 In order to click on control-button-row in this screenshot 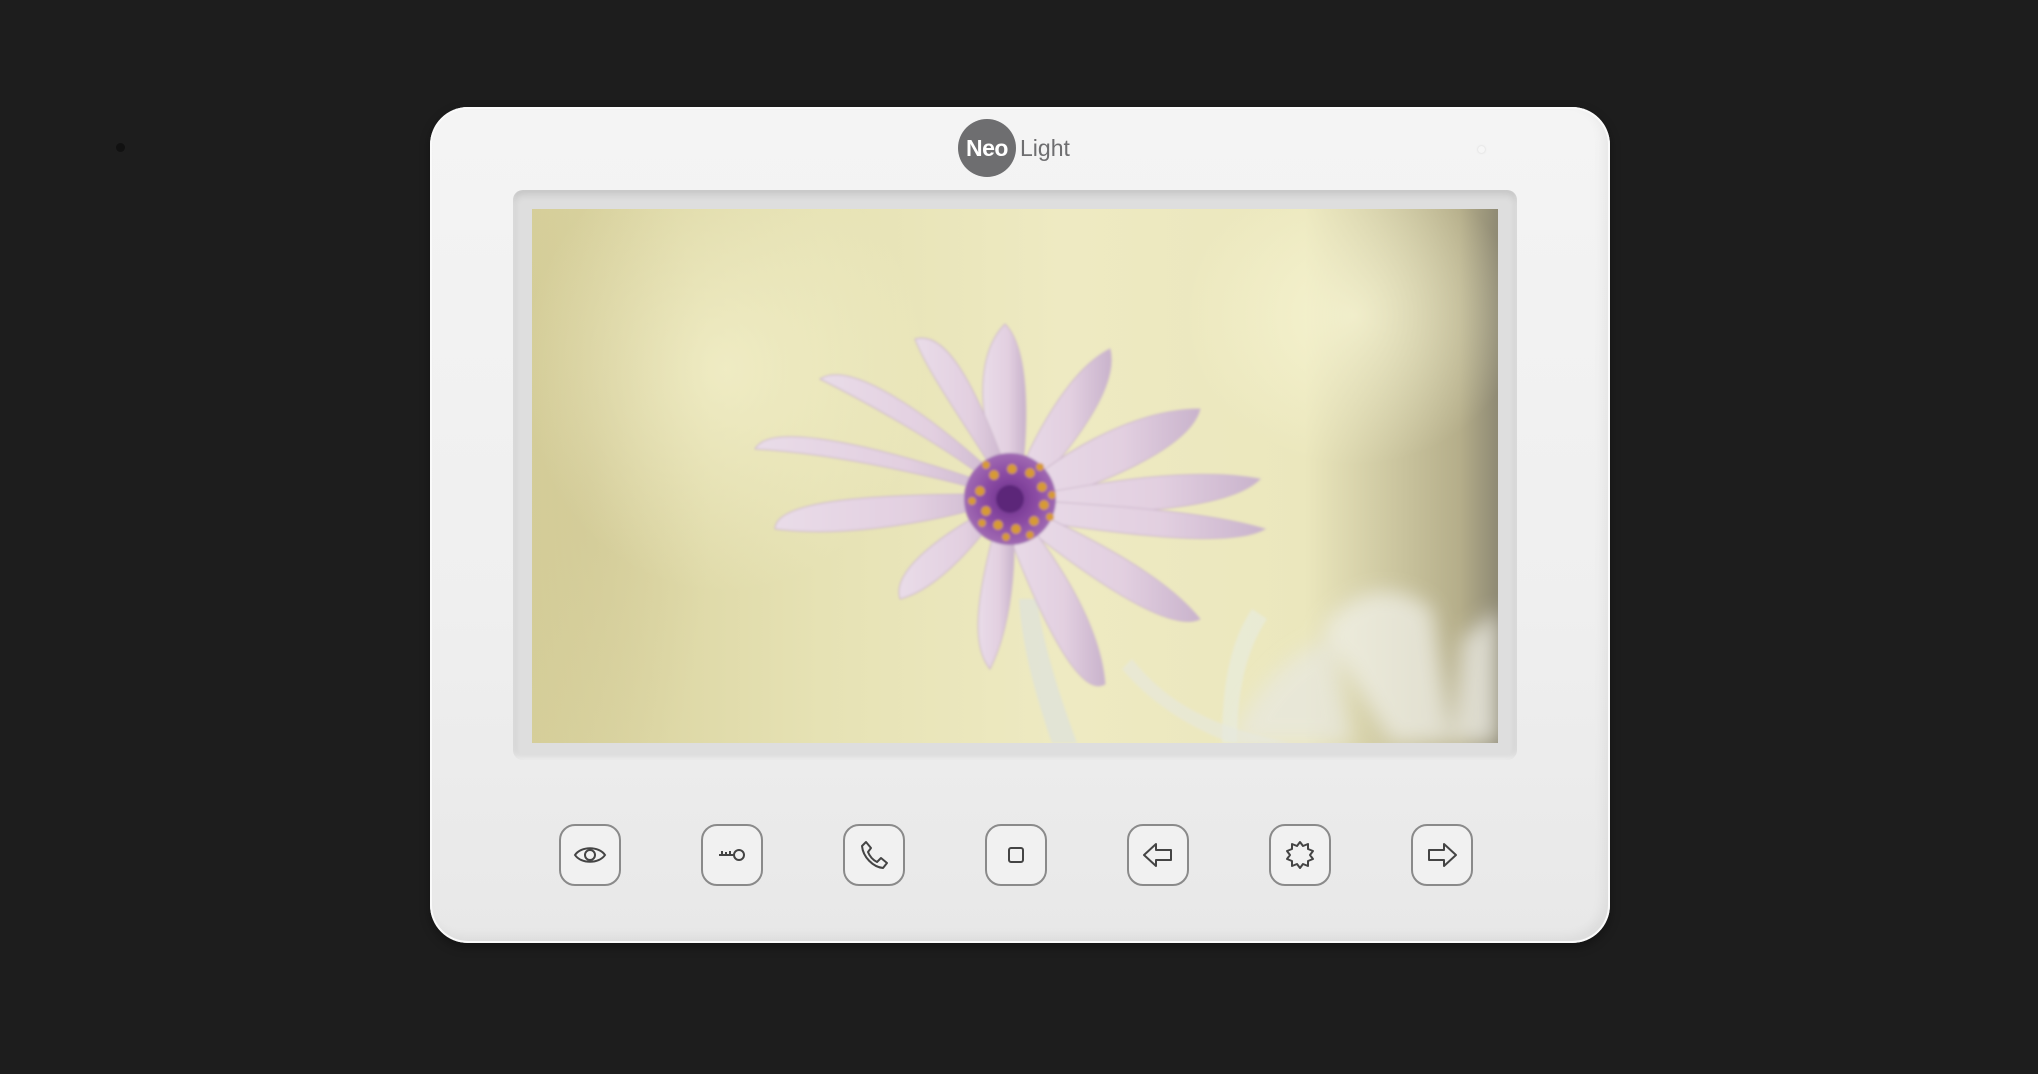, I will do `click(1017, 856)`.